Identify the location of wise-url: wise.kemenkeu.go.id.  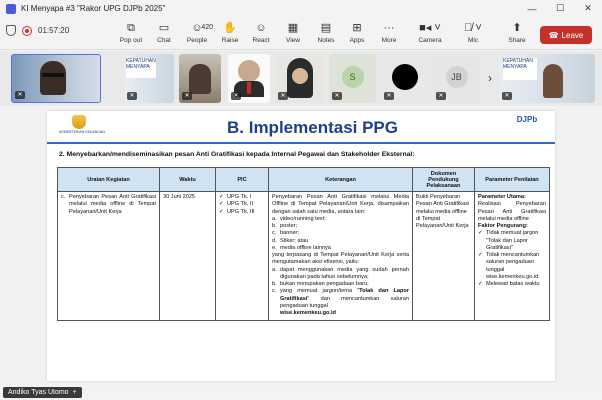
(308, 313).